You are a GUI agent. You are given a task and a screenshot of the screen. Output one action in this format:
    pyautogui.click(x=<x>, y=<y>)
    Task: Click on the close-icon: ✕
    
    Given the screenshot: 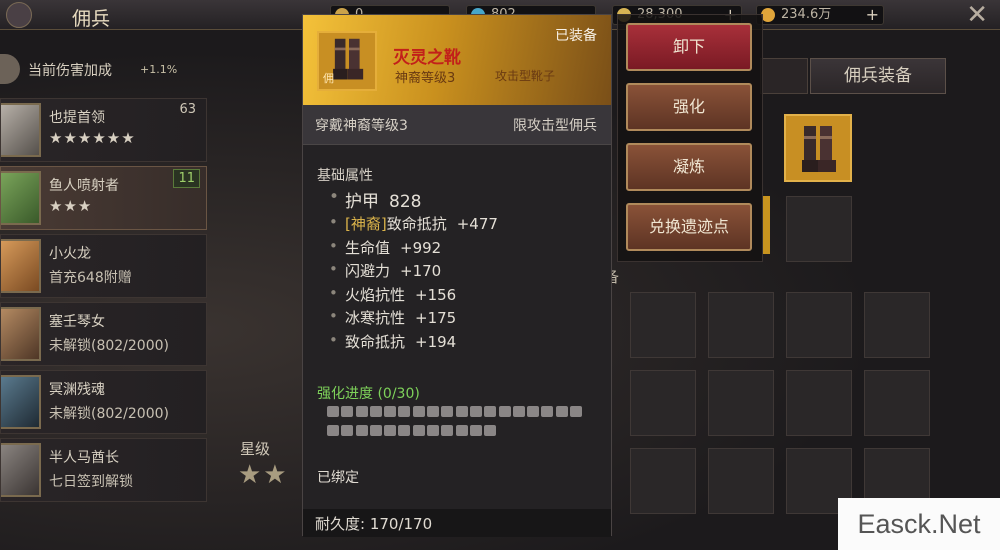 What is the action you would take?
    pyautogui.click(x=977, y=15)
    